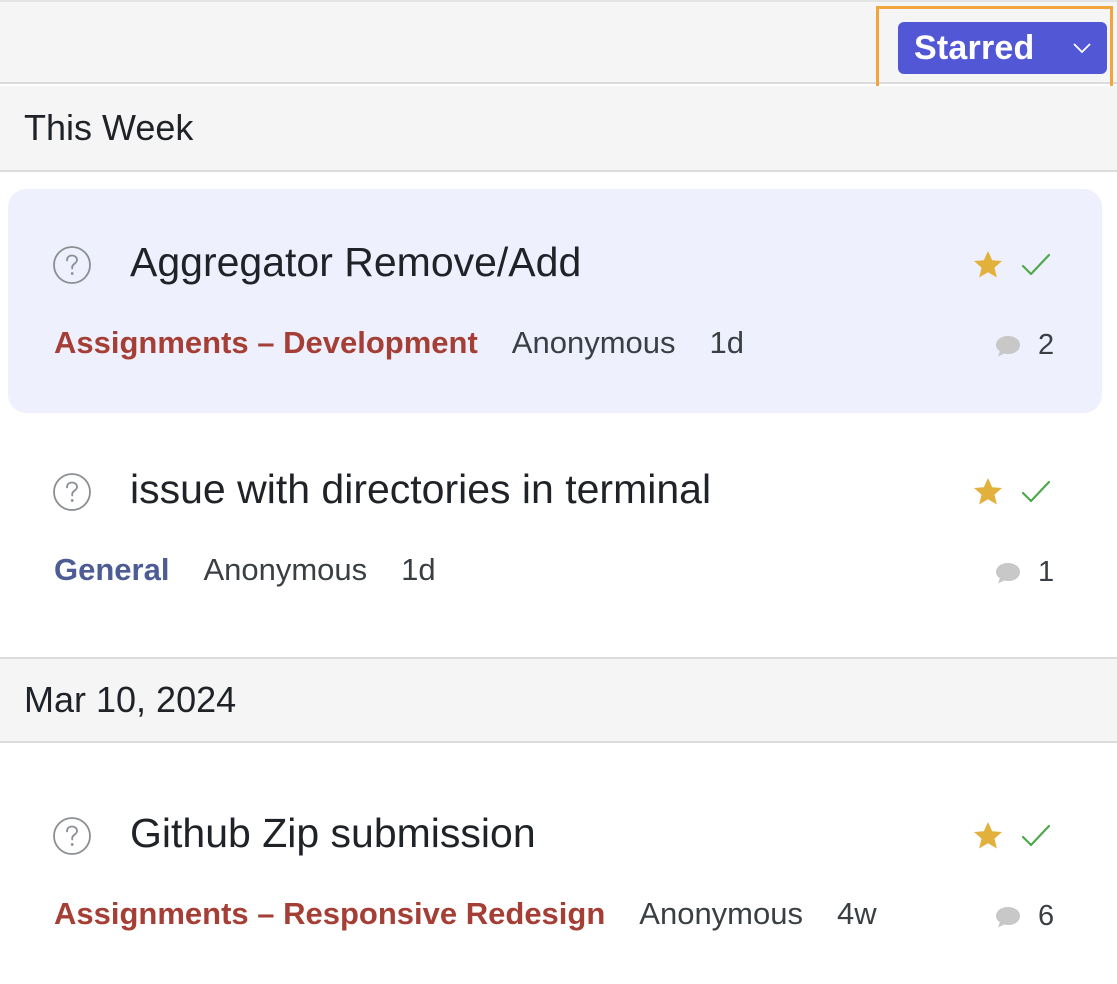 This screenshot has height=984, width=1117. What do you see at coordinates (130, 699) in the screenshot?
I see `section-header-label: Mar 10, 2024` at bounding box center [130, 699].